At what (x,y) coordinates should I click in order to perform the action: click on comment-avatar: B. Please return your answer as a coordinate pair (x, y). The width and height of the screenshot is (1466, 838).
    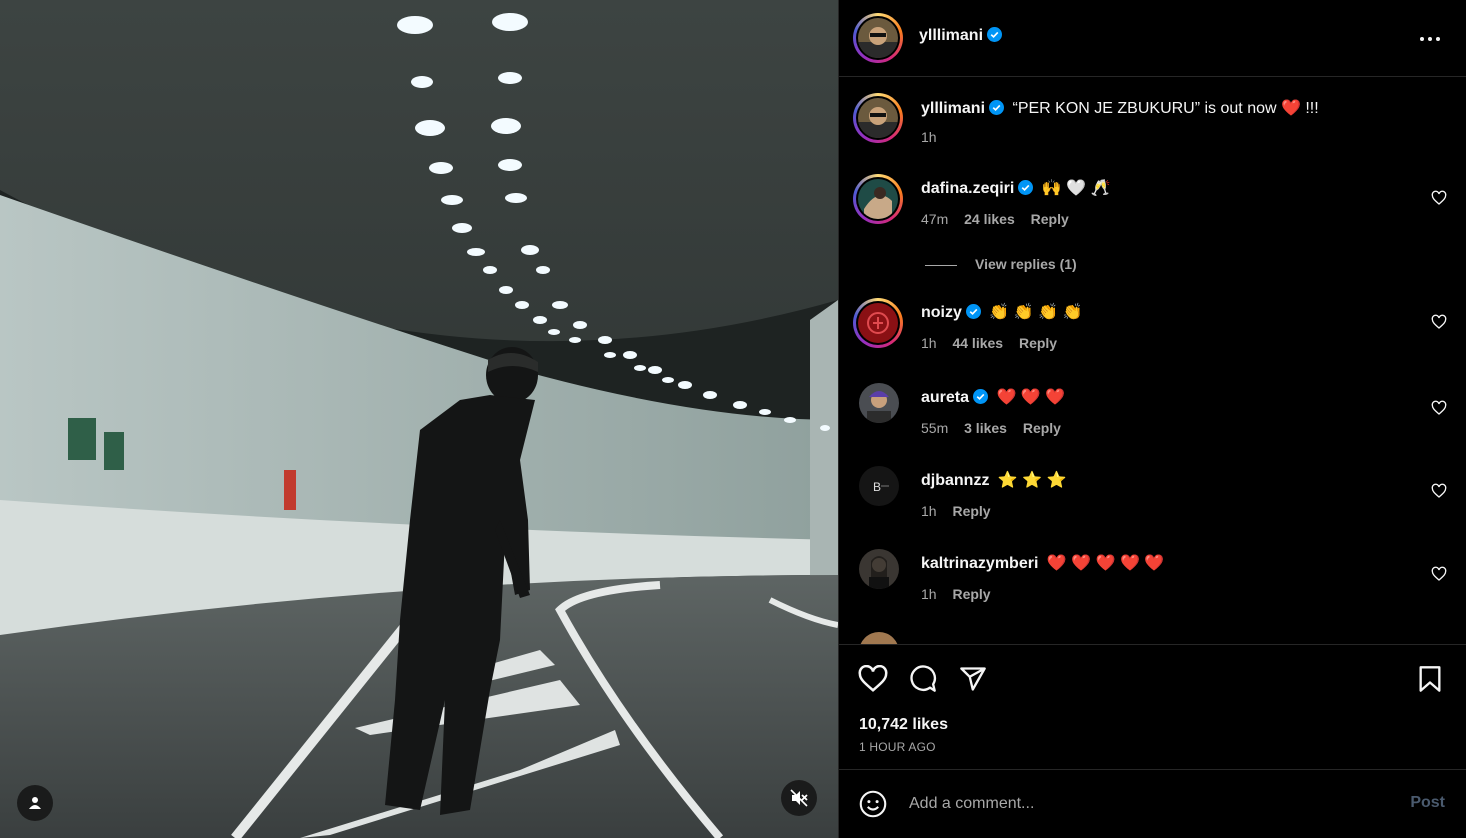
    Looking at the image, I should click on (879, 486).